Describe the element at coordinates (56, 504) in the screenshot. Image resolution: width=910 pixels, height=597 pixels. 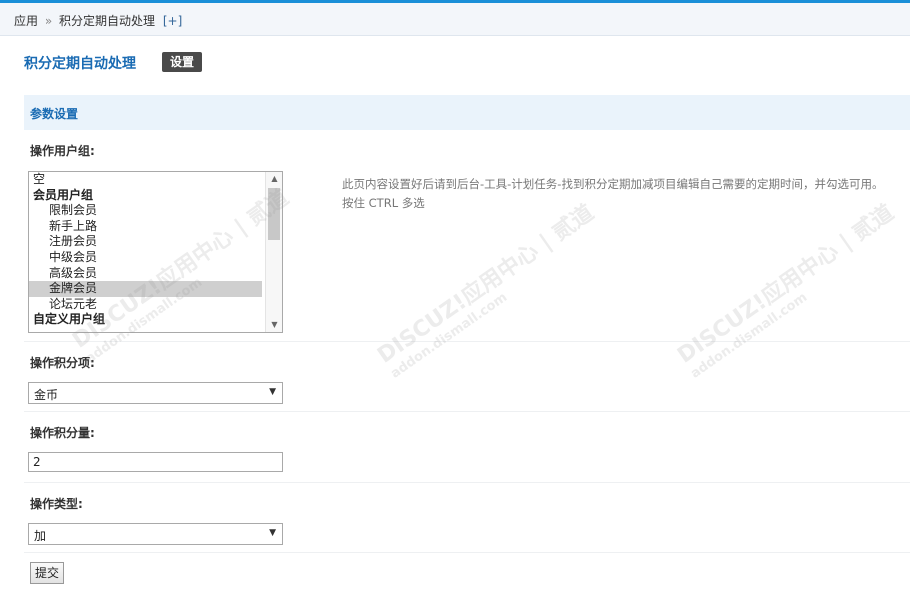
I see `op-type-label: 操作类型:` at that location.